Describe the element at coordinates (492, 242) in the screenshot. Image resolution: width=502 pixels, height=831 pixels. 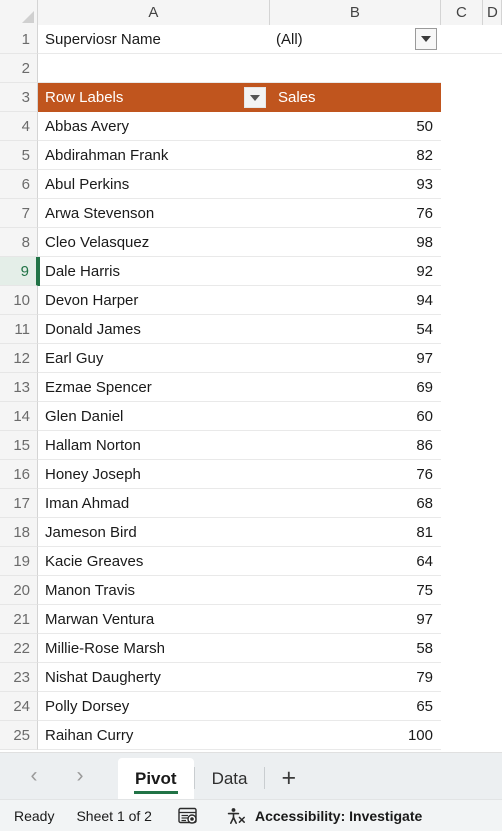
I see `cell-d8` at that location.